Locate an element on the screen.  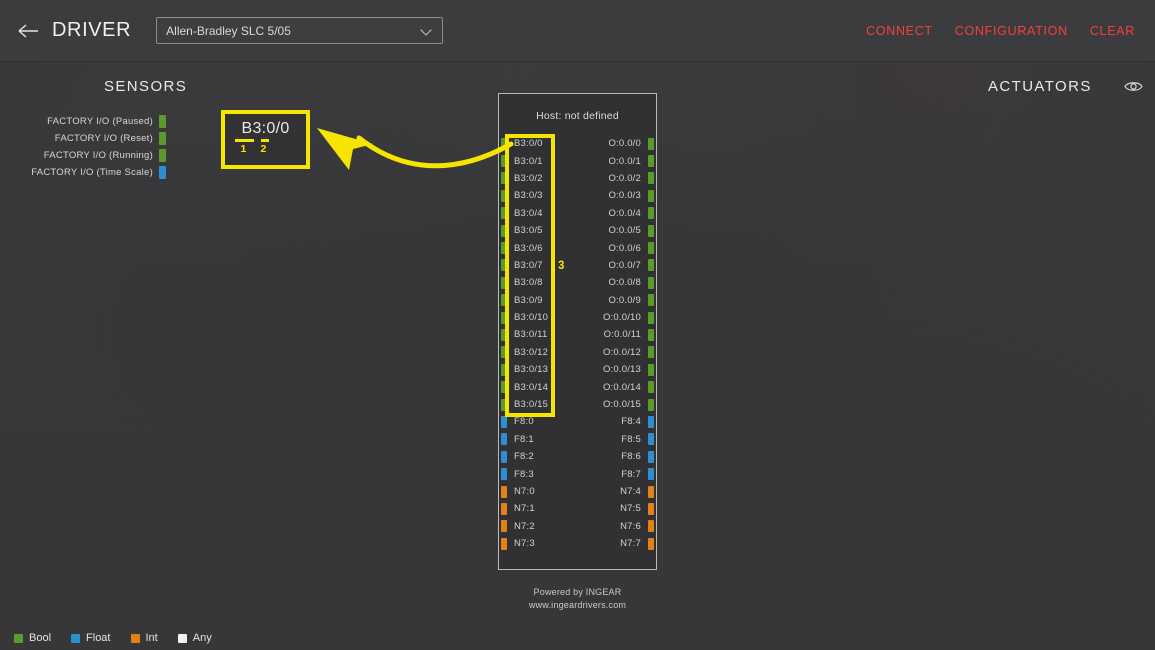
tag-row: N7:0 N7:4 is located at coordinates (577, 491).